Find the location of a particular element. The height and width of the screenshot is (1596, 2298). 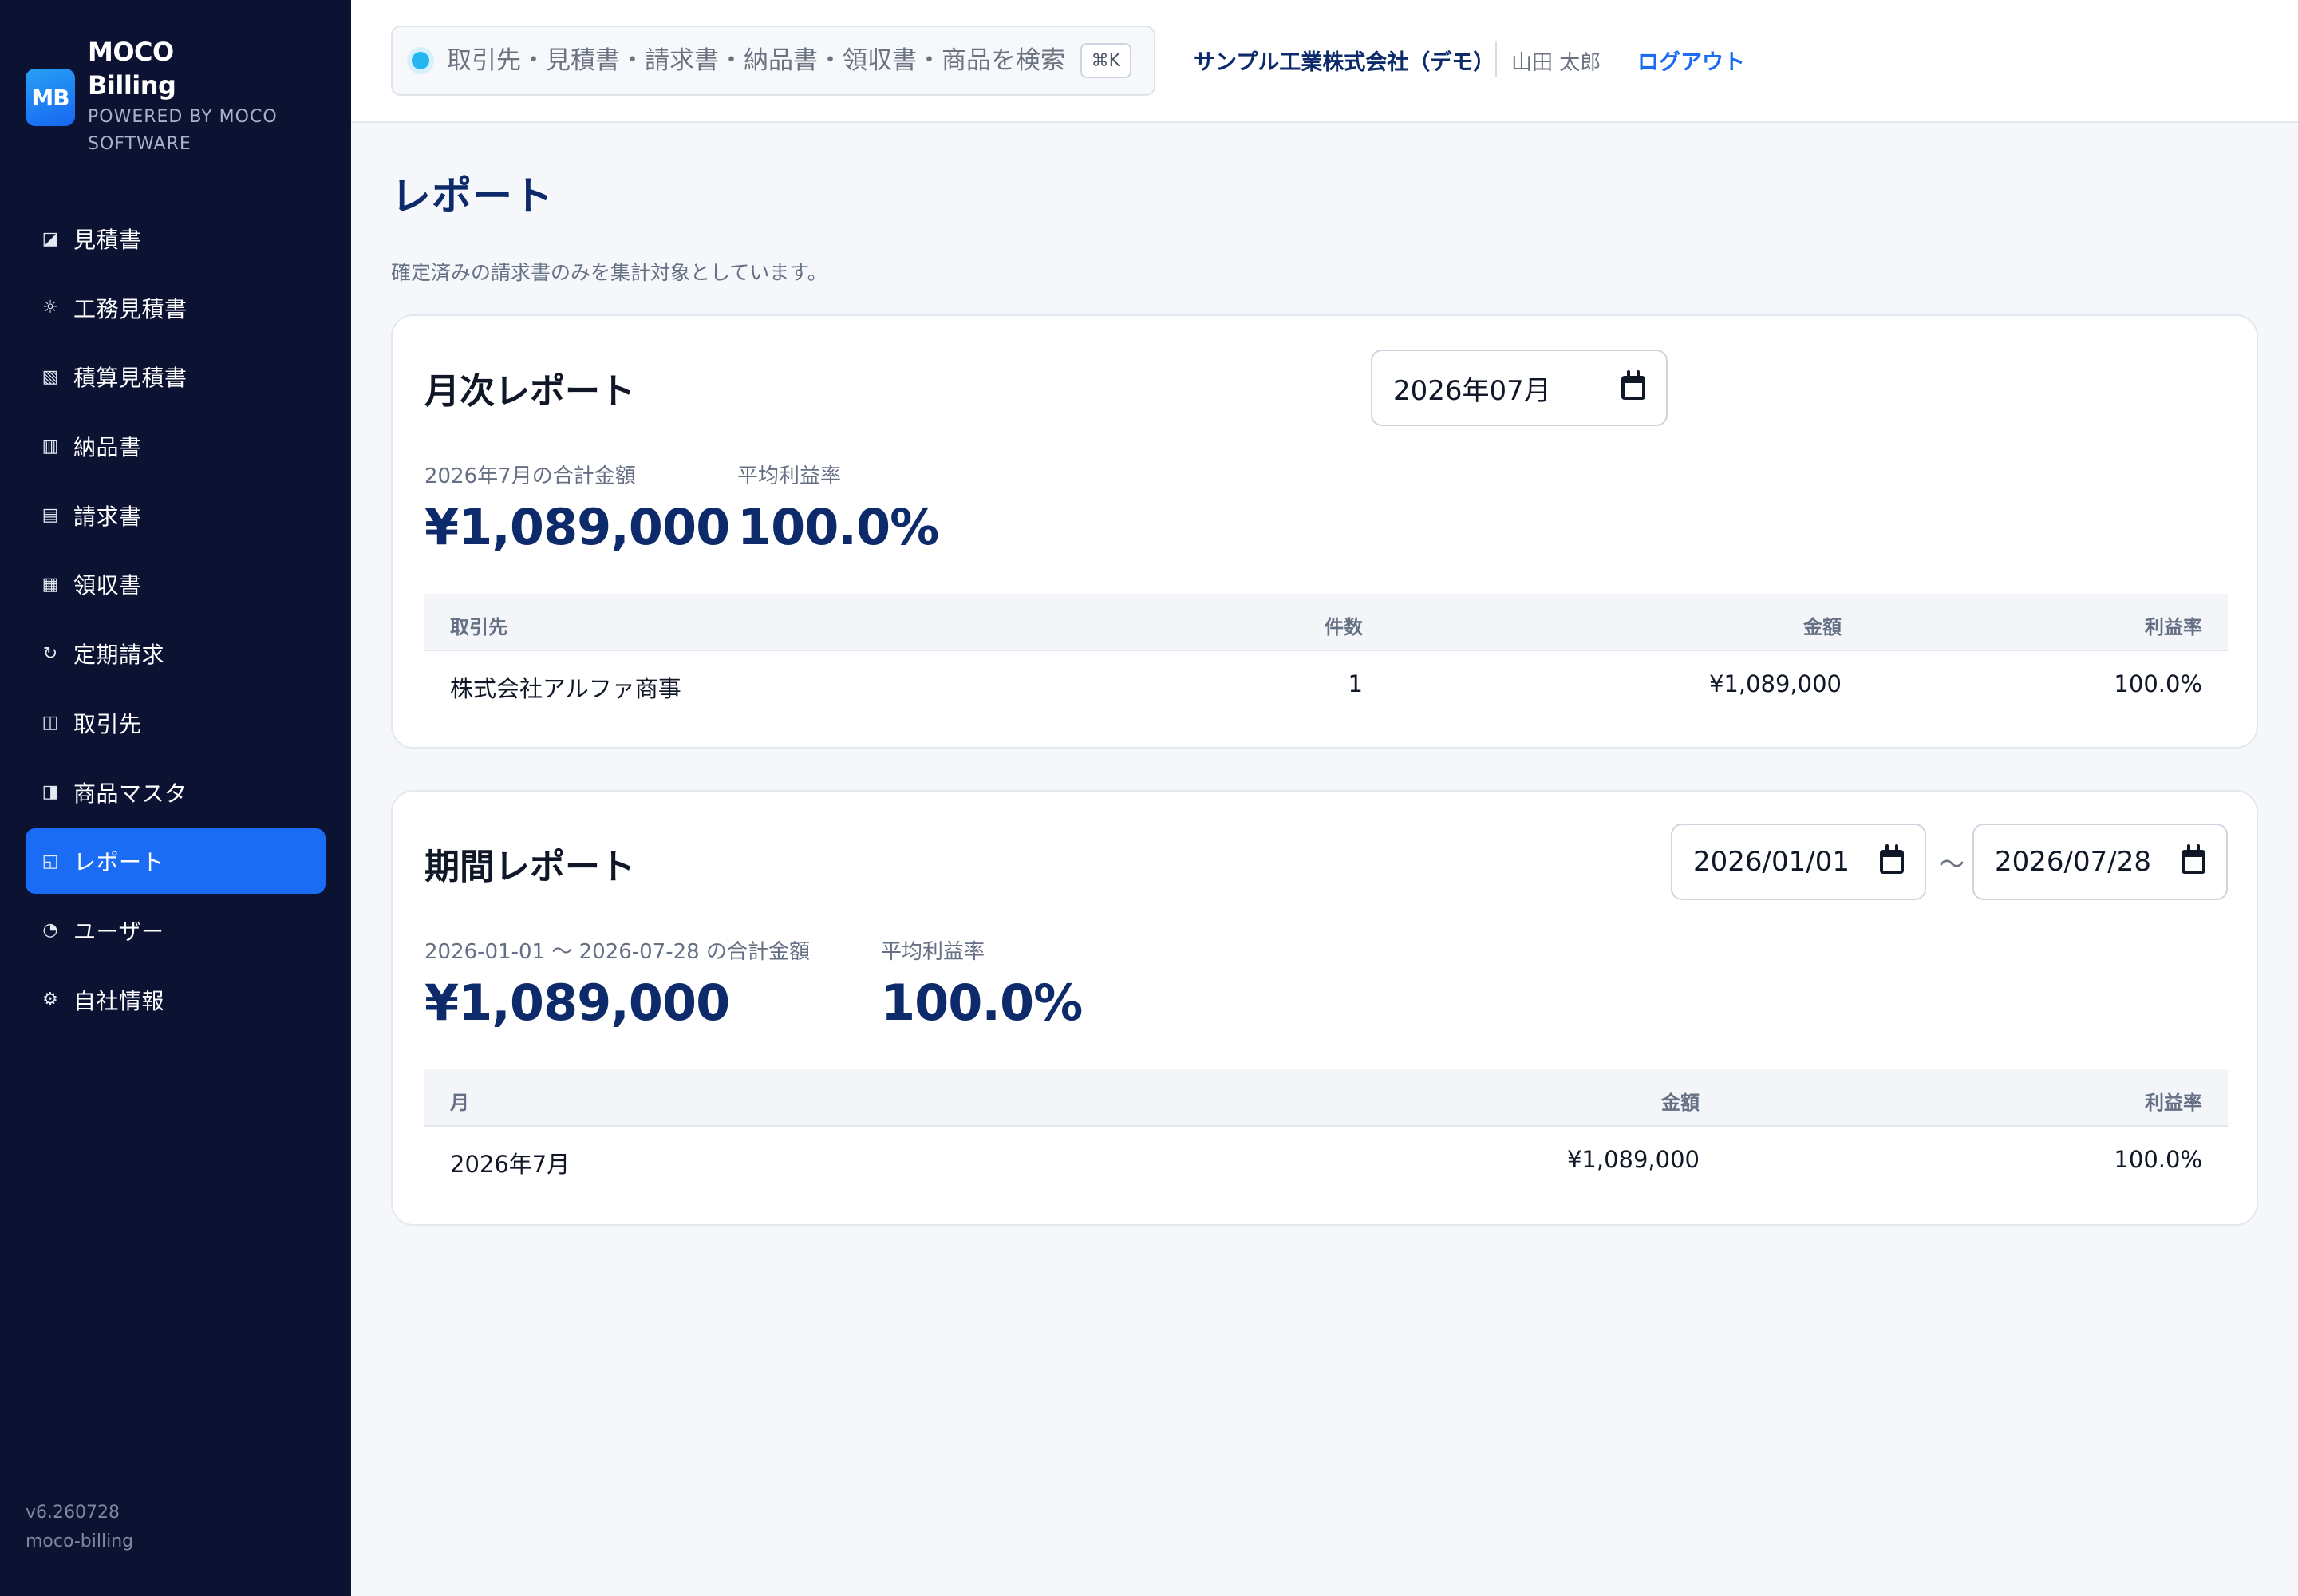

month-picker: 2026年07月 is located at coordinates (1519, 388).